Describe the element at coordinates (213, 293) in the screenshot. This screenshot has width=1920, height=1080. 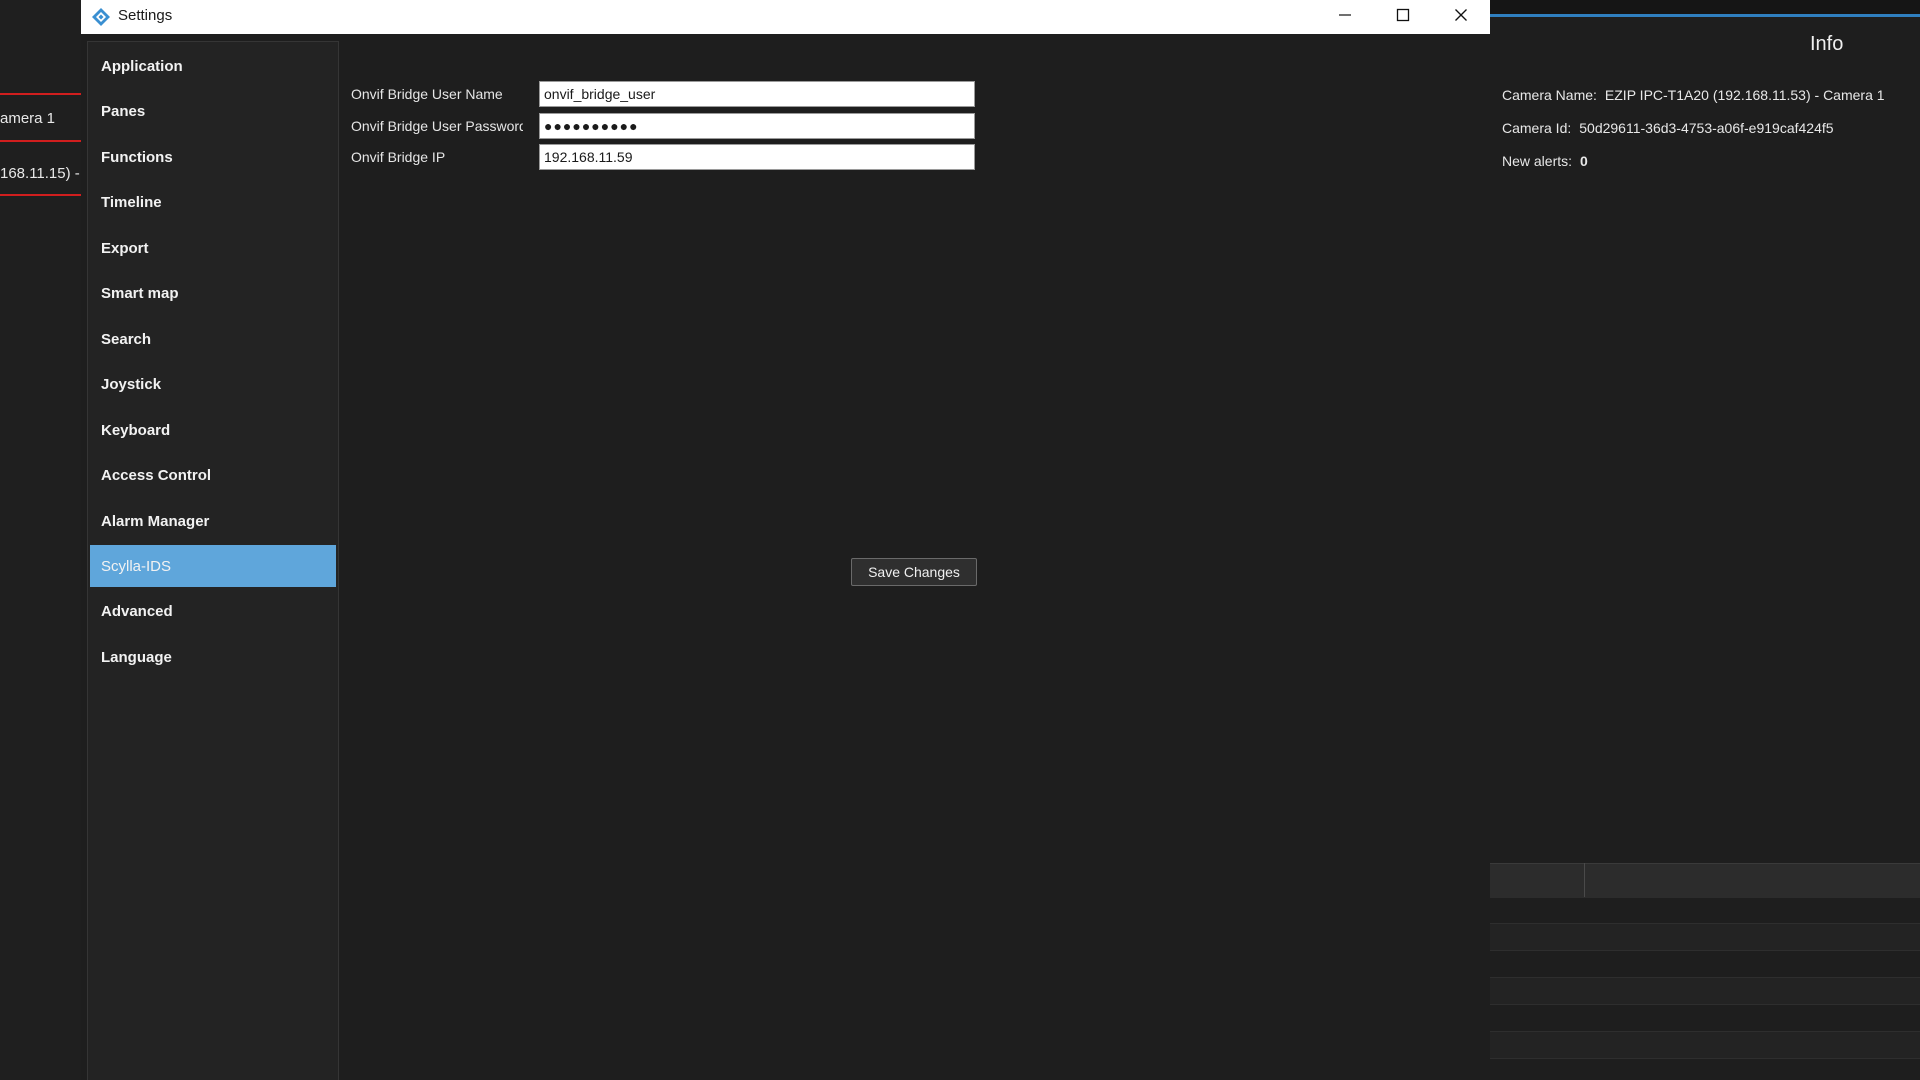
I see `sidebar-item-smart-map: Smart map` at that location.